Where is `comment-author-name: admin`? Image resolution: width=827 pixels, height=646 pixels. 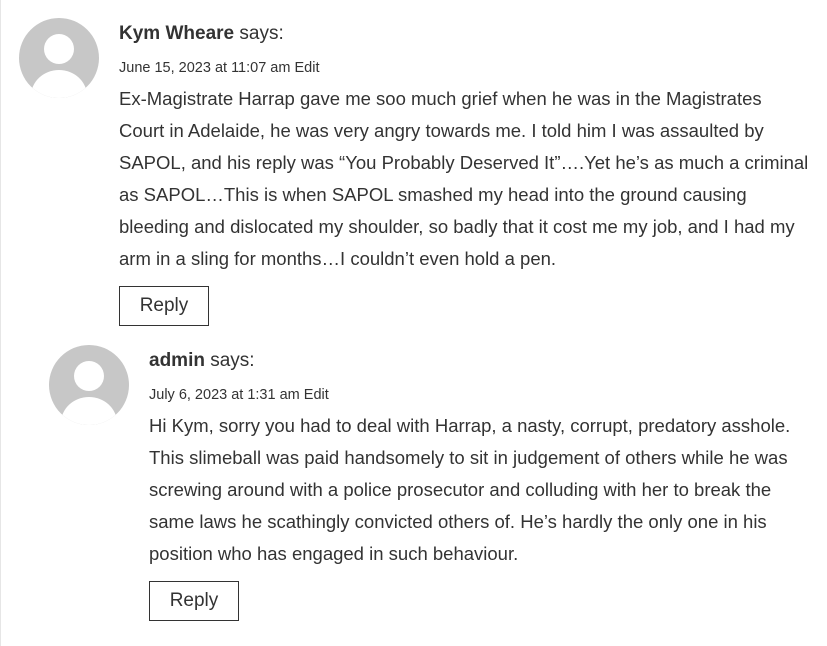
comment-author-name: admin is located at coordinates (177, 360).